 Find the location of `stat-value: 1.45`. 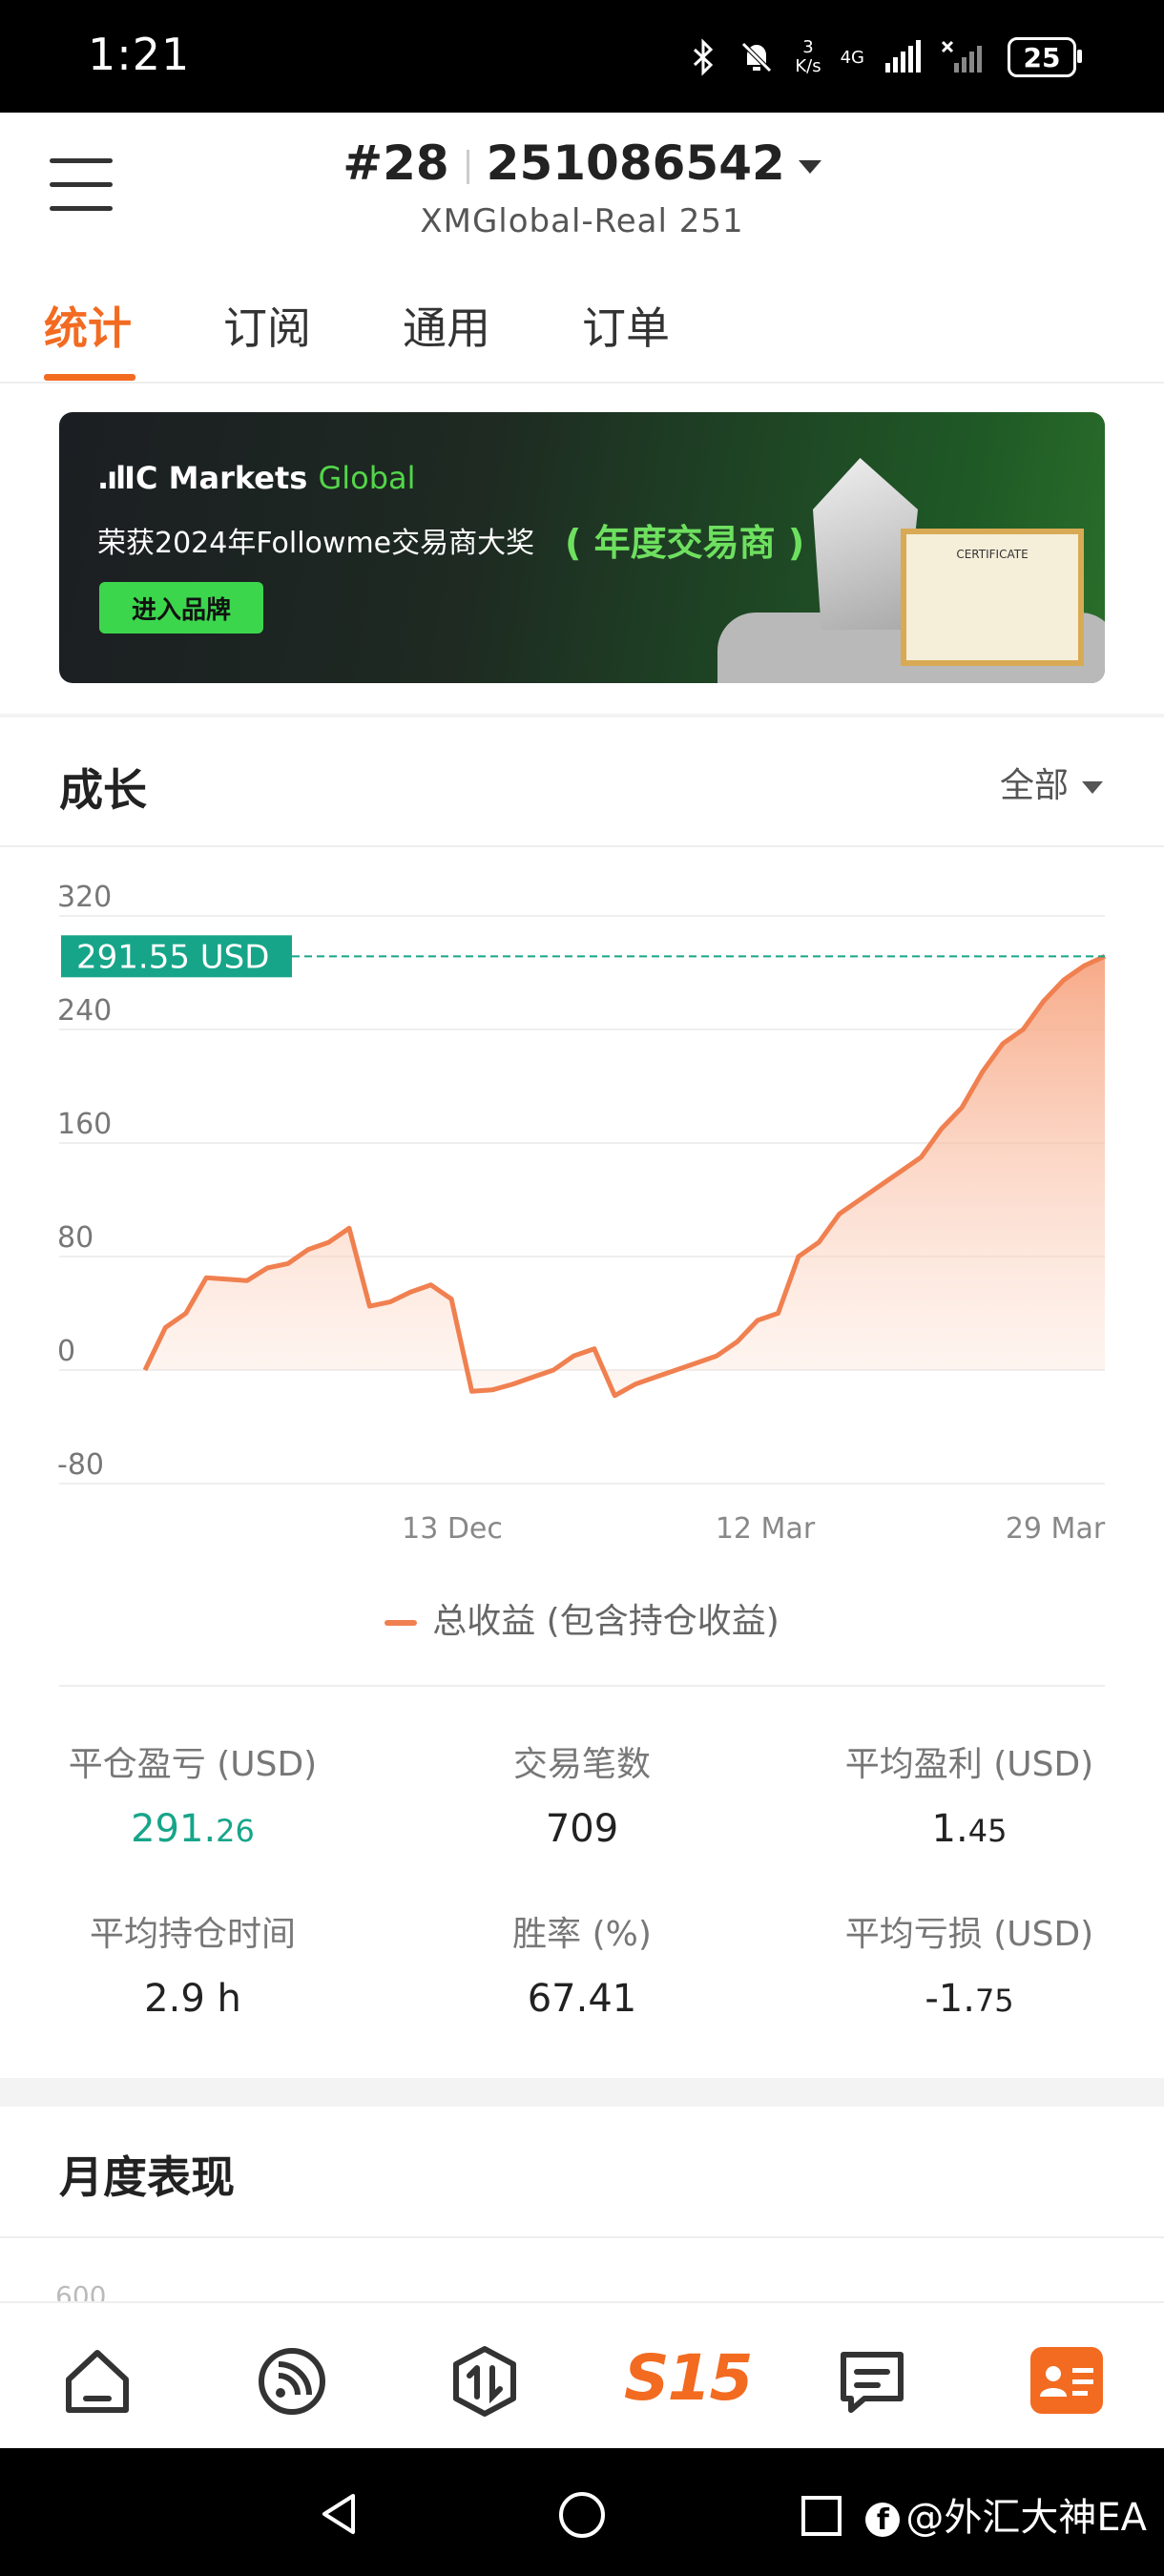

stat-value: 1.45 is located at coordinates (969, 1829).